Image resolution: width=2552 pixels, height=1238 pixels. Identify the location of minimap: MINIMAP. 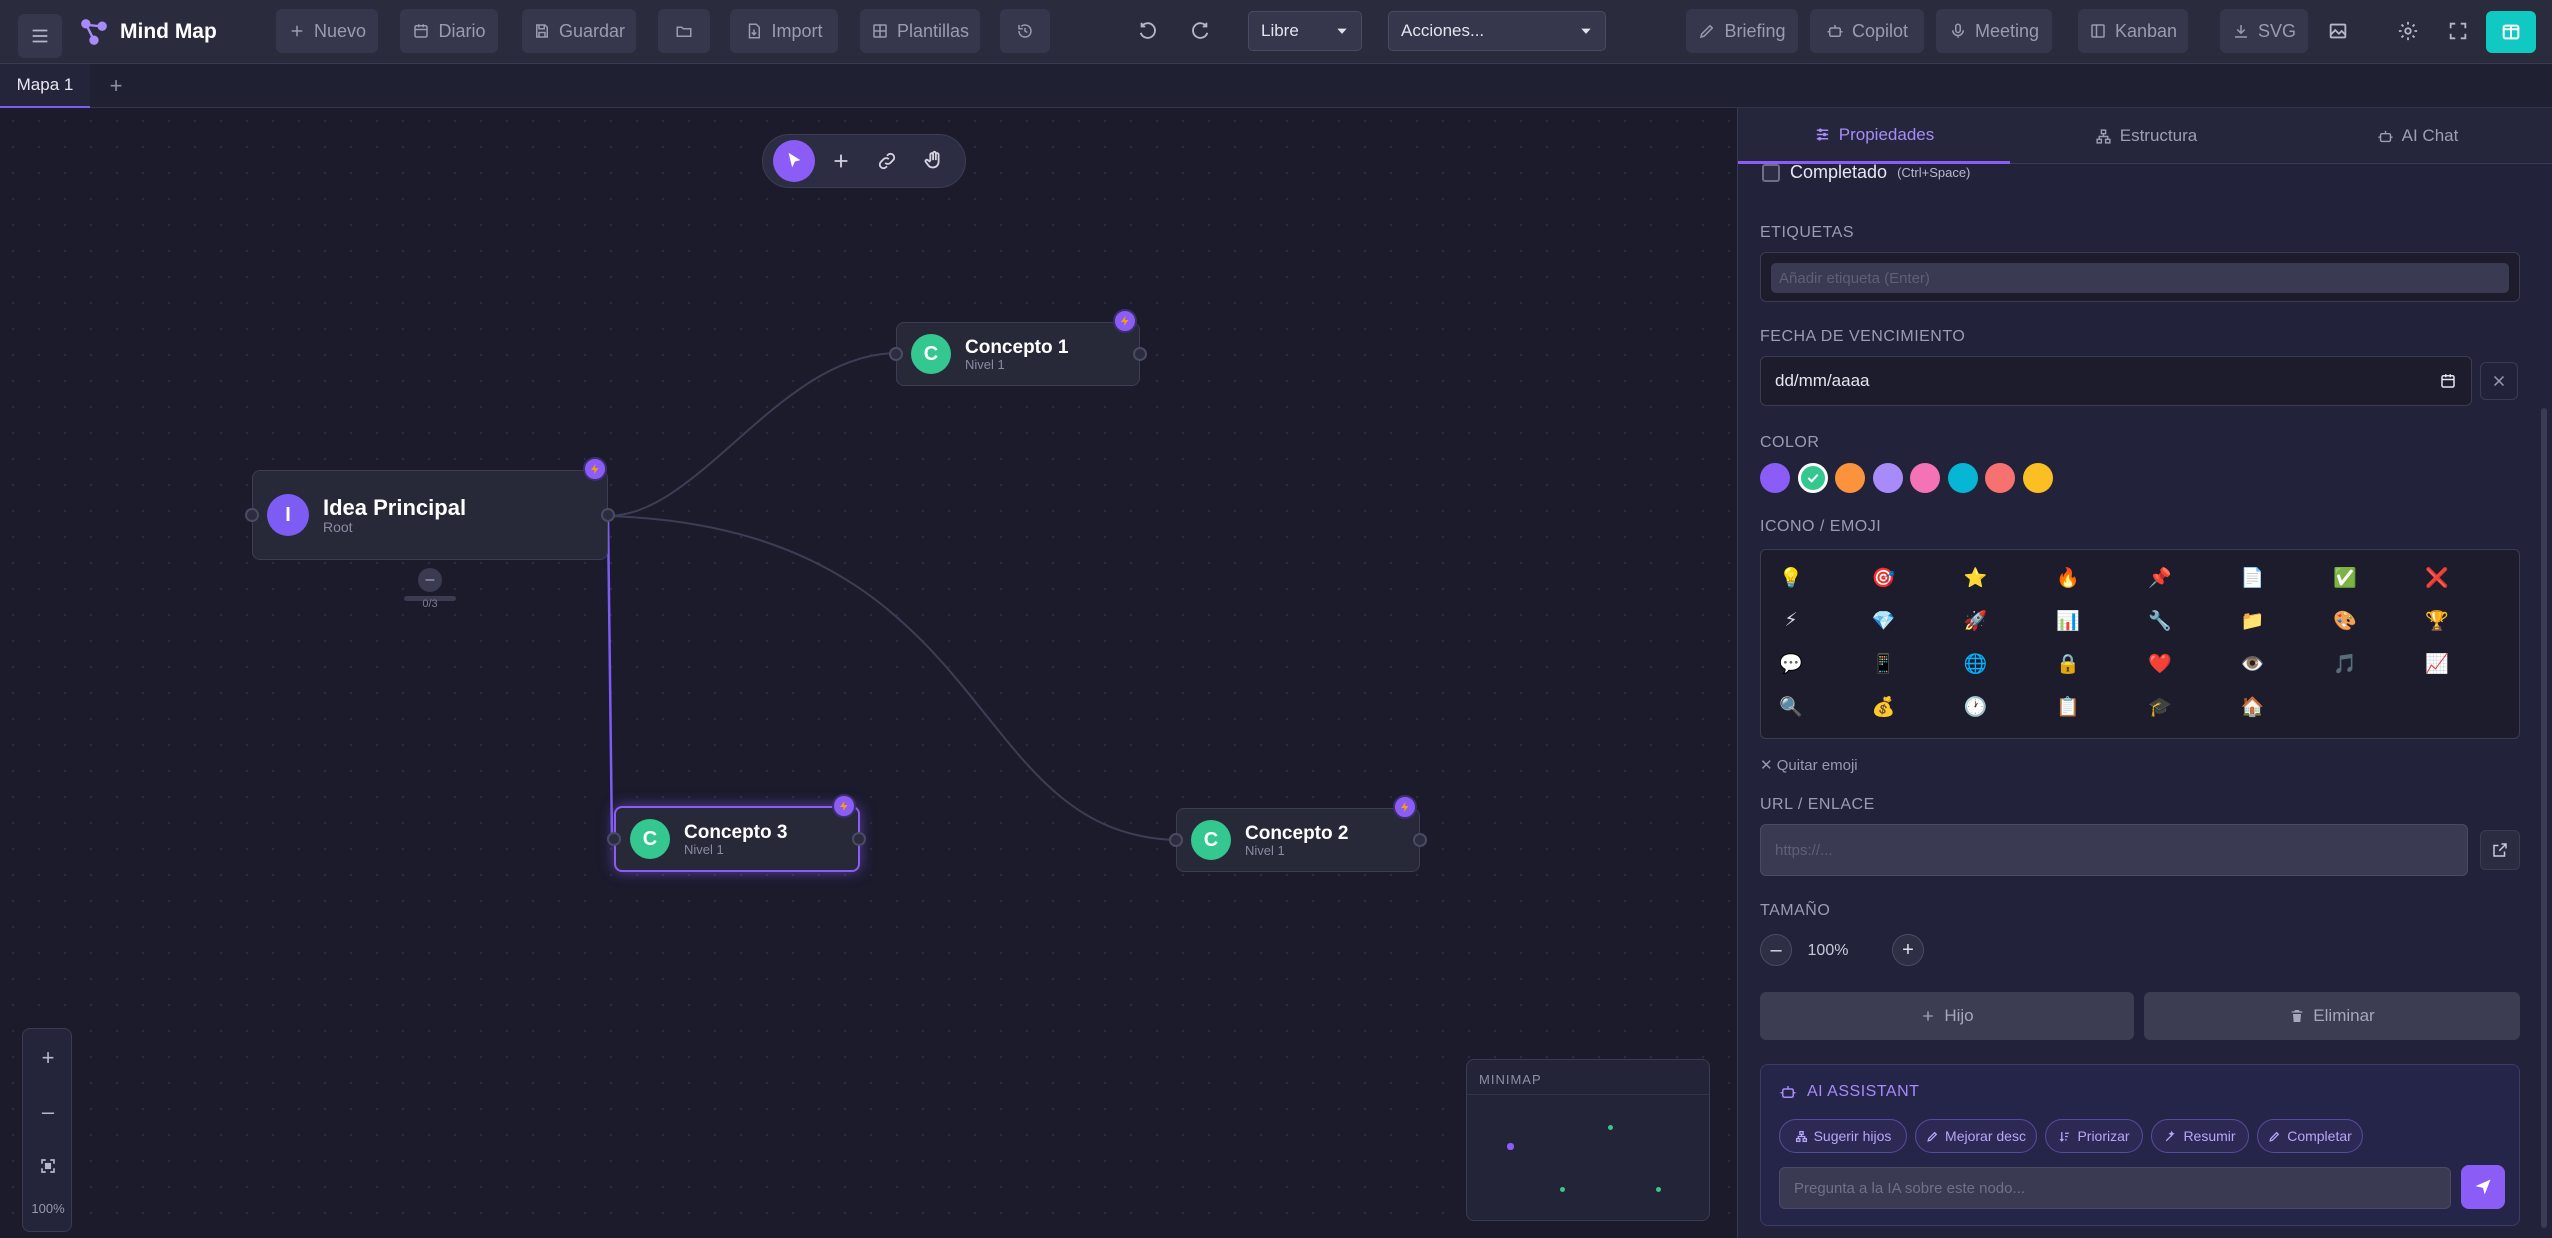
(1588, 1140).